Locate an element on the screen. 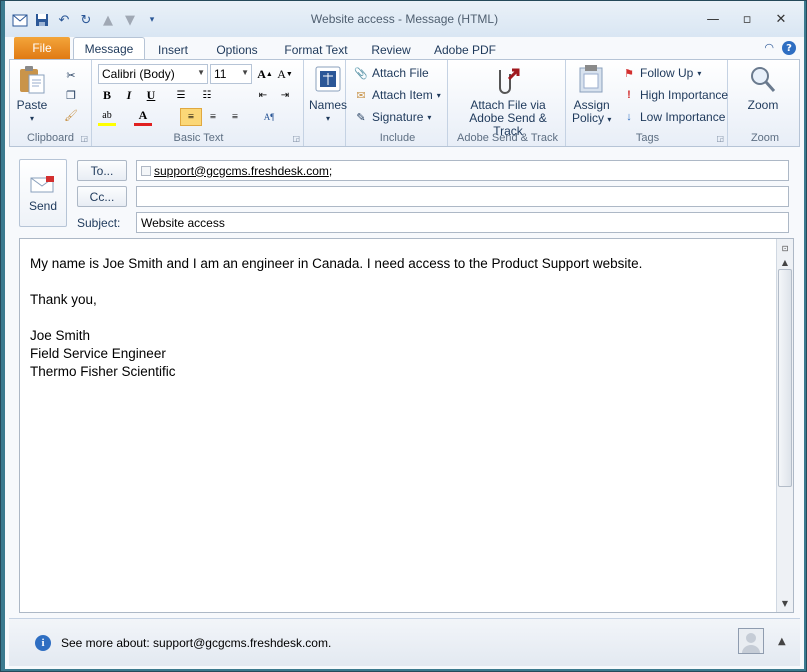 This screenshot has height=672, width=807. basic-text-launcher-icon: ◲ is located at coordinates (296, 138).